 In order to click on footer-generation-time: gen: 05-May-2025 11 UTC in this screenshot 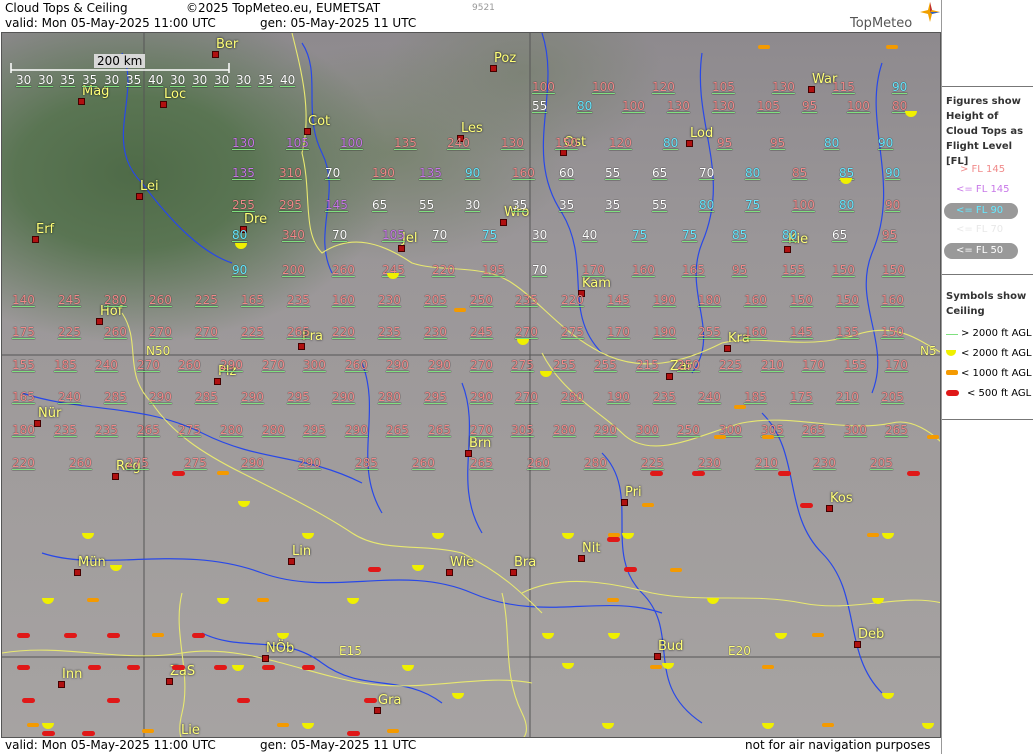, I will do `click(338, 745)`.